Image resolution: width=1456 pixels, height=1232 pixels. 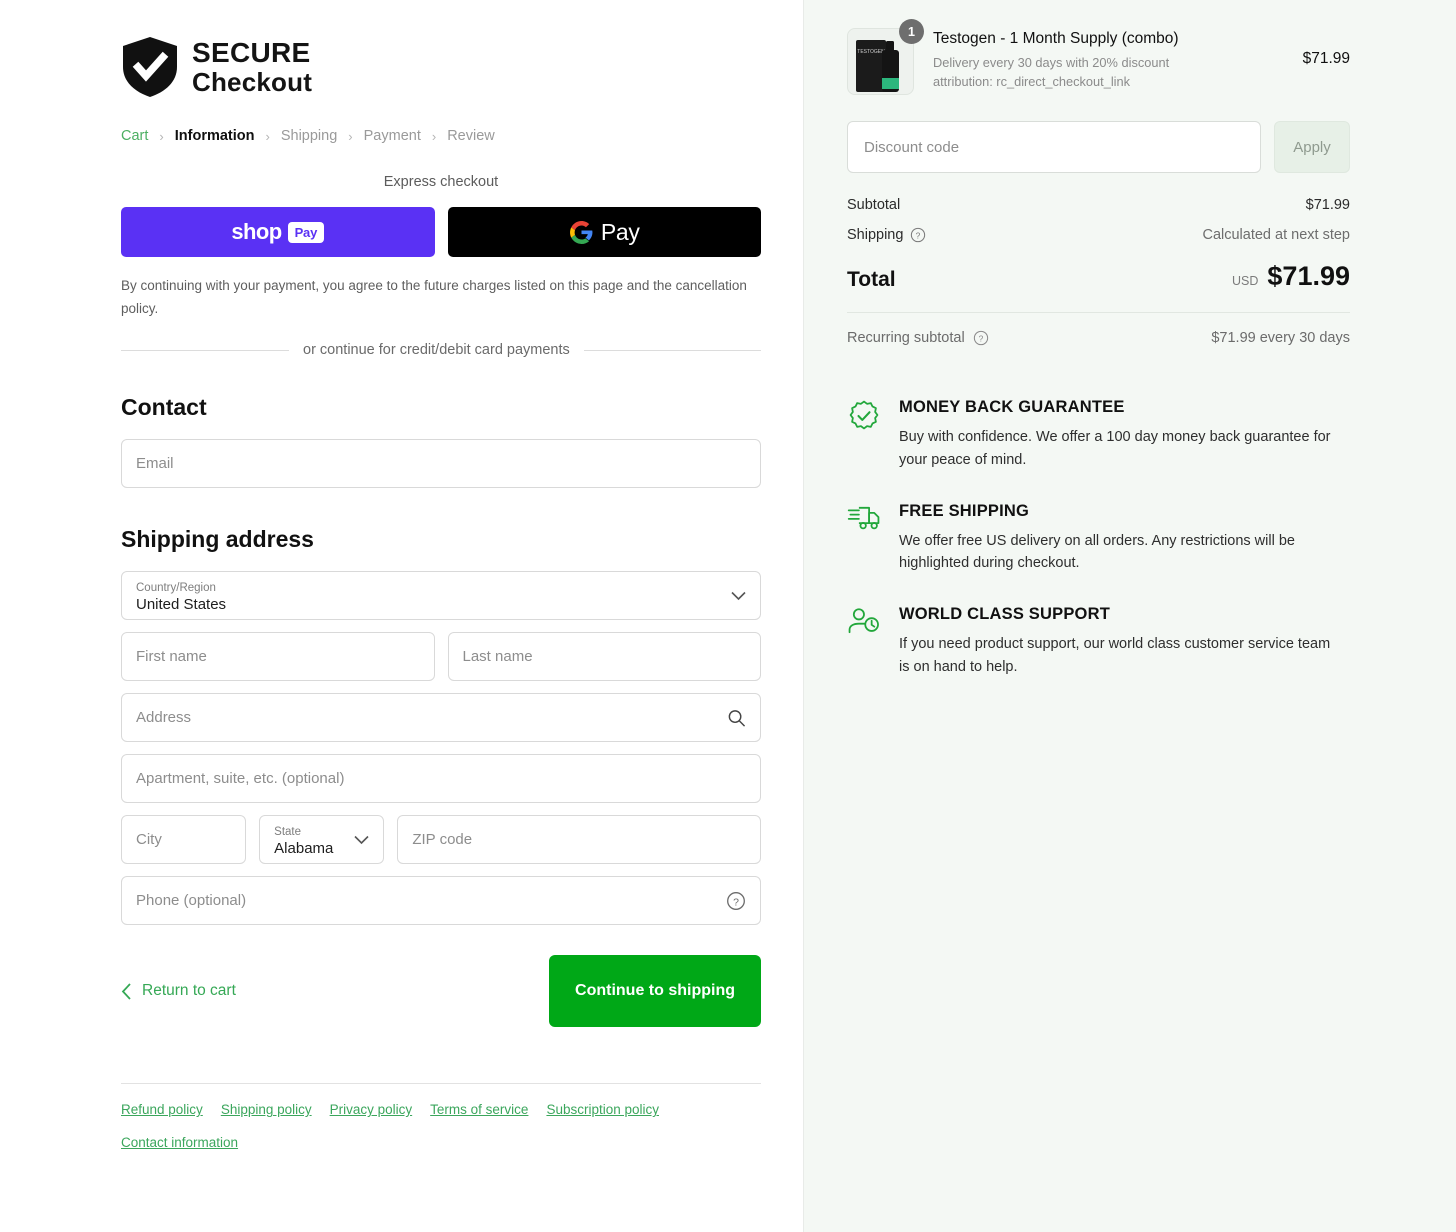 I want to click on email-placeholder: Email, so click(x=155, y=464).